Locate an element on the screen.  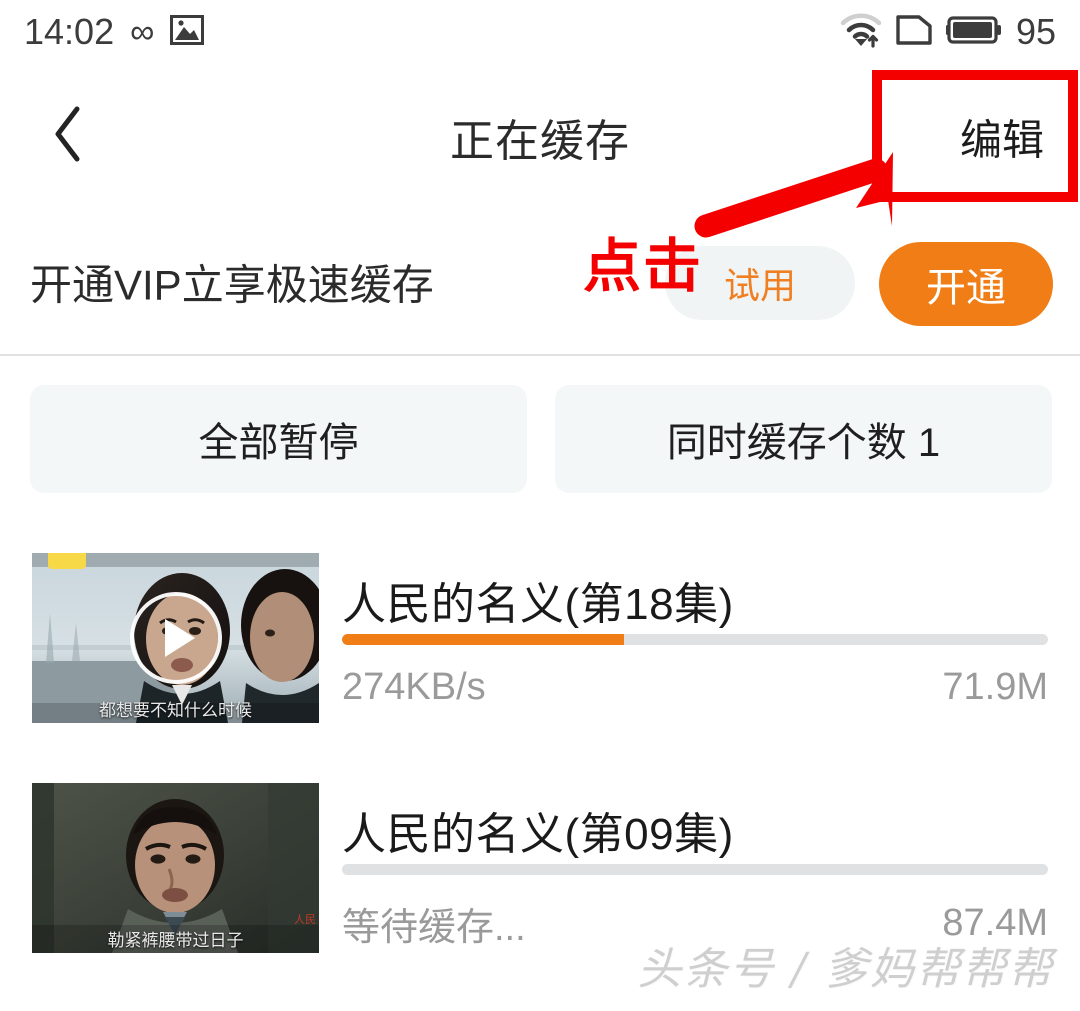
vip-open-button: 开通 is located at coordinates (966, 284).